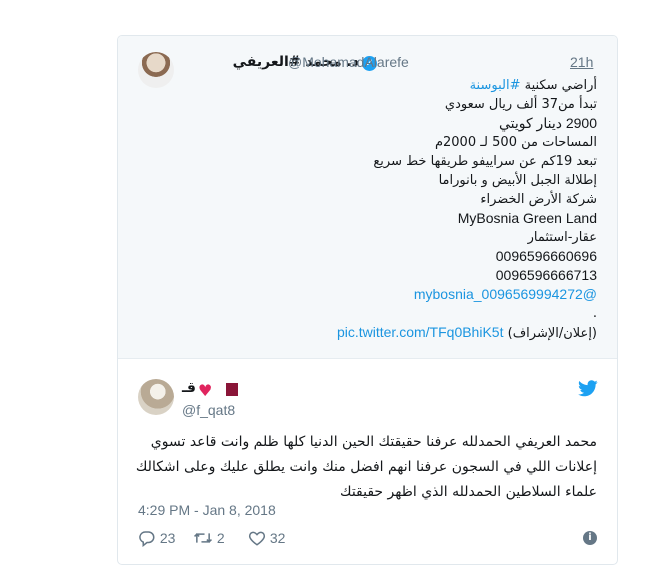 Image resolution: width=656 pixels, height=573 pixels. Describe the element at coordinates (546, 256) in the screenshot. I see `quoted-line: 0096596660696` at that location.